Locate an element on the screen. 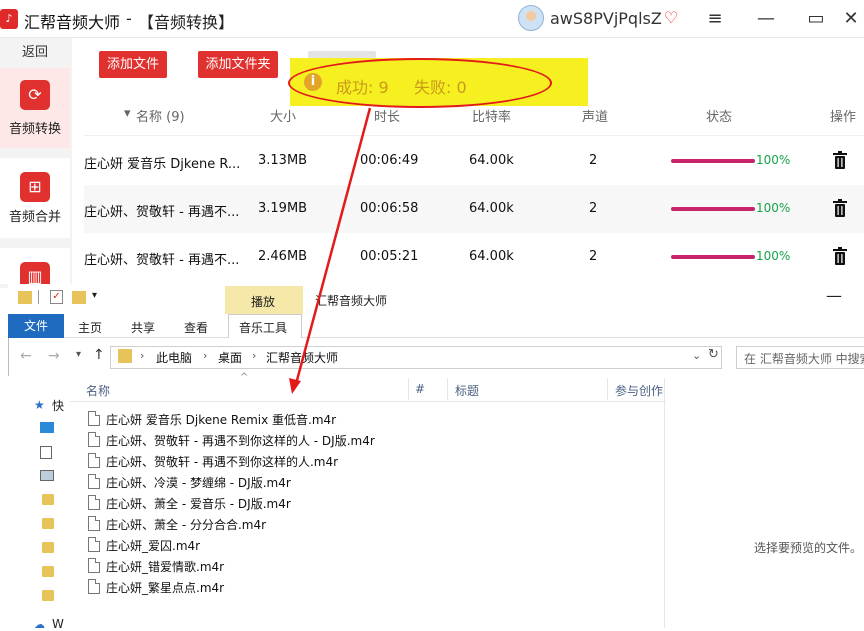 This screenshot has height=631, width=864. row-size: 2.46MB is located at coordinates (283, 256).